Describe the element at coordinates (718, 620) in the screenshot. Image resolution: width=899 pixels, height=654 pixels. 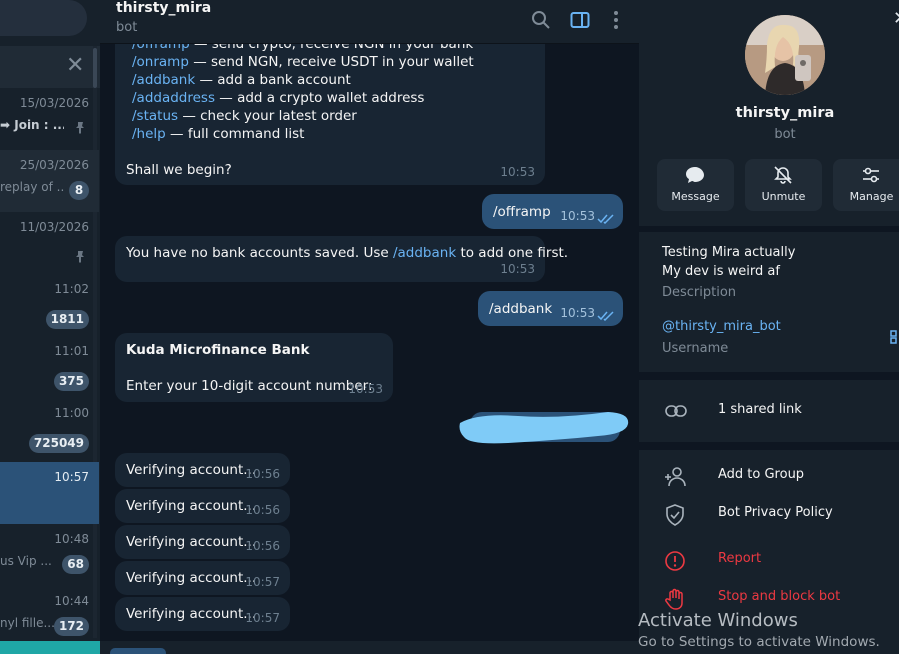
I see `watermark-title: Activate Windows` at that location.